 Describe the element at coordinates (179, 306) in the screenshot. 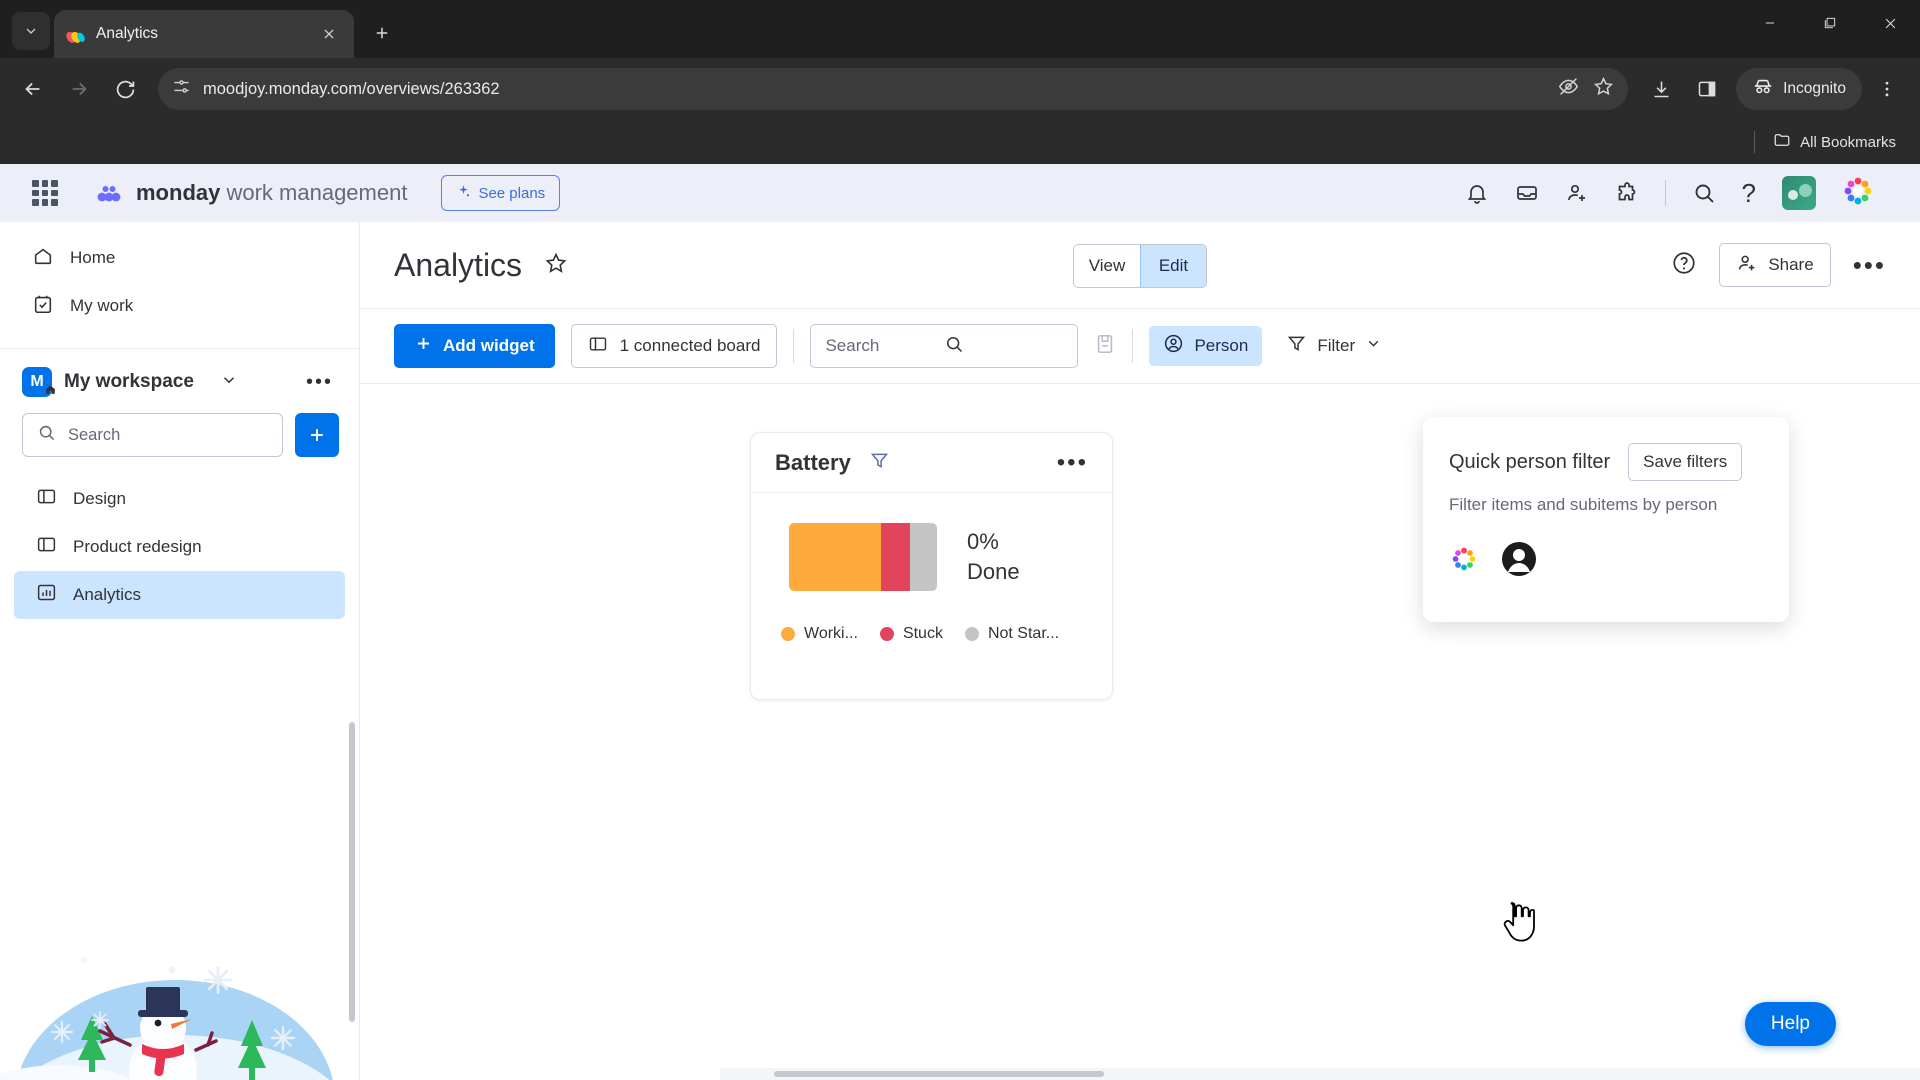

I see `sidebar-item-my-work: My work` at that location.